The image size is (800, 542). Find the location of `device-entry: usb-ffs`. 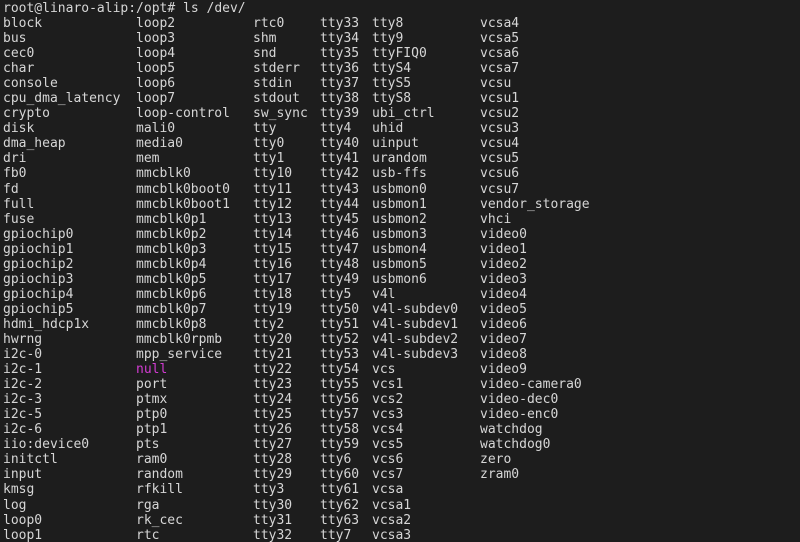

device-entry: usb-ffs is located at coordinates (399, 174).